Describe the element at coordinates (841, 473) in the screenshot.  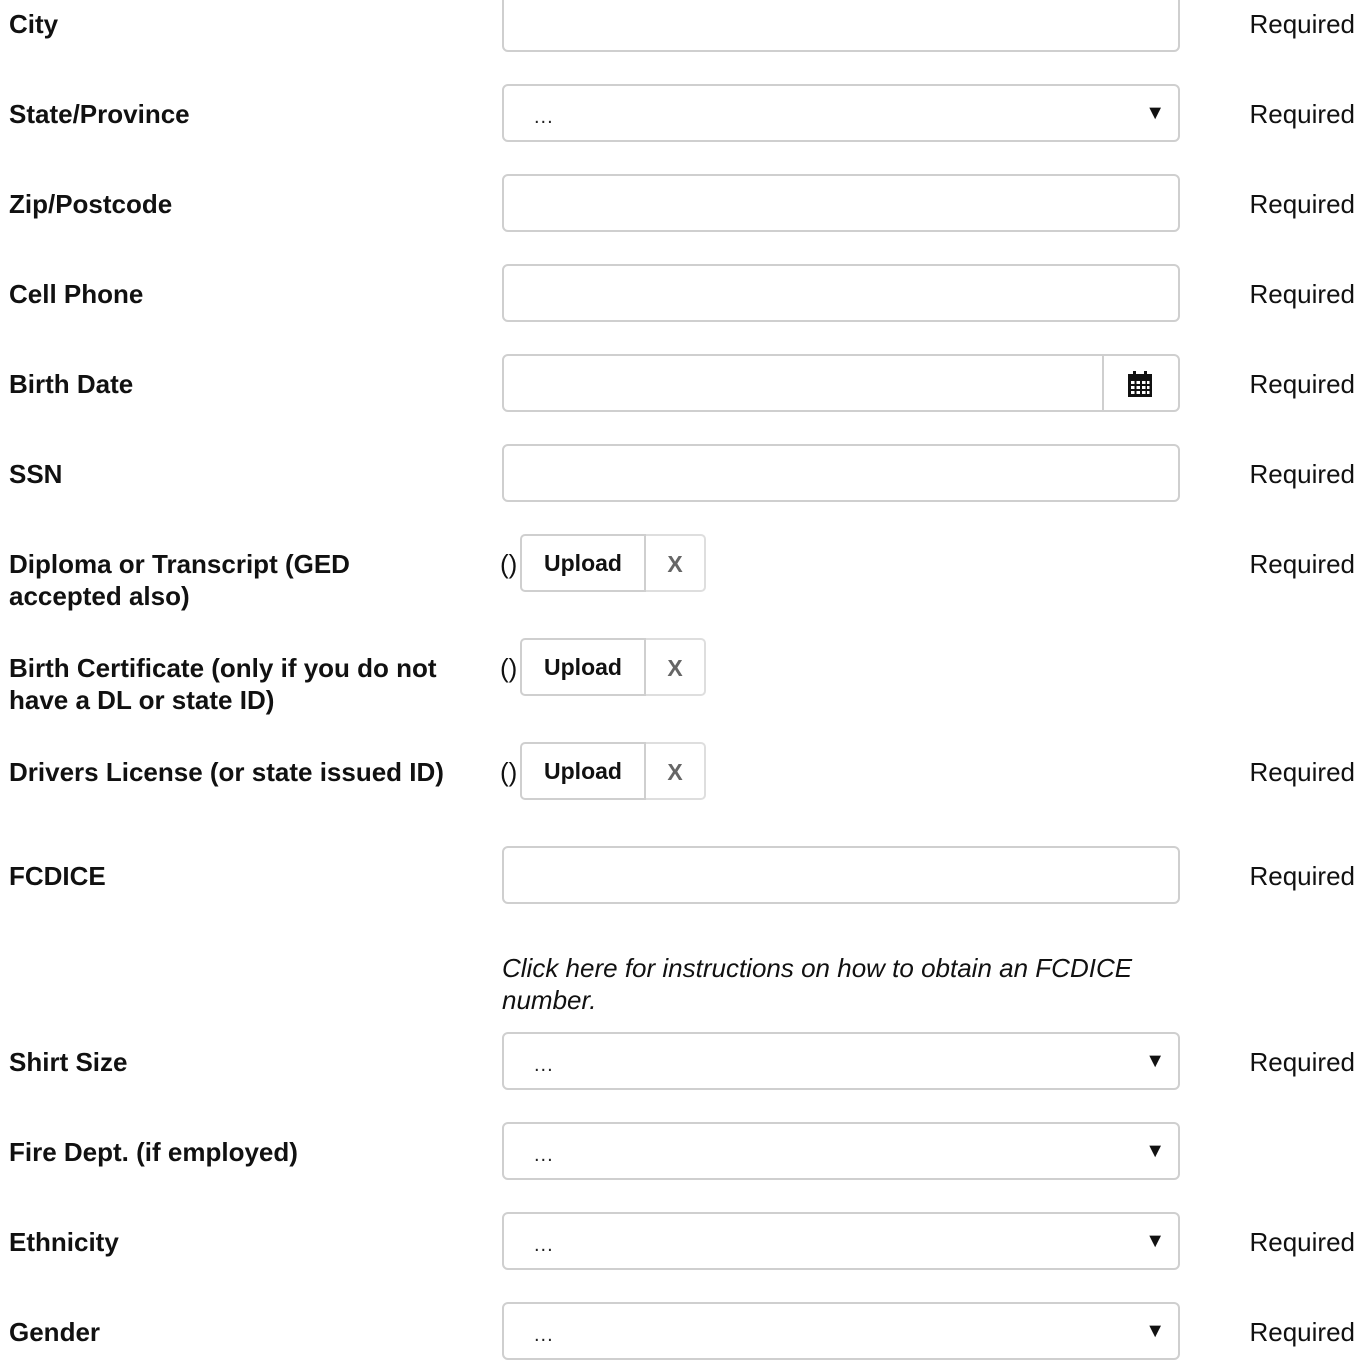
I see `ssn-input` at that location.